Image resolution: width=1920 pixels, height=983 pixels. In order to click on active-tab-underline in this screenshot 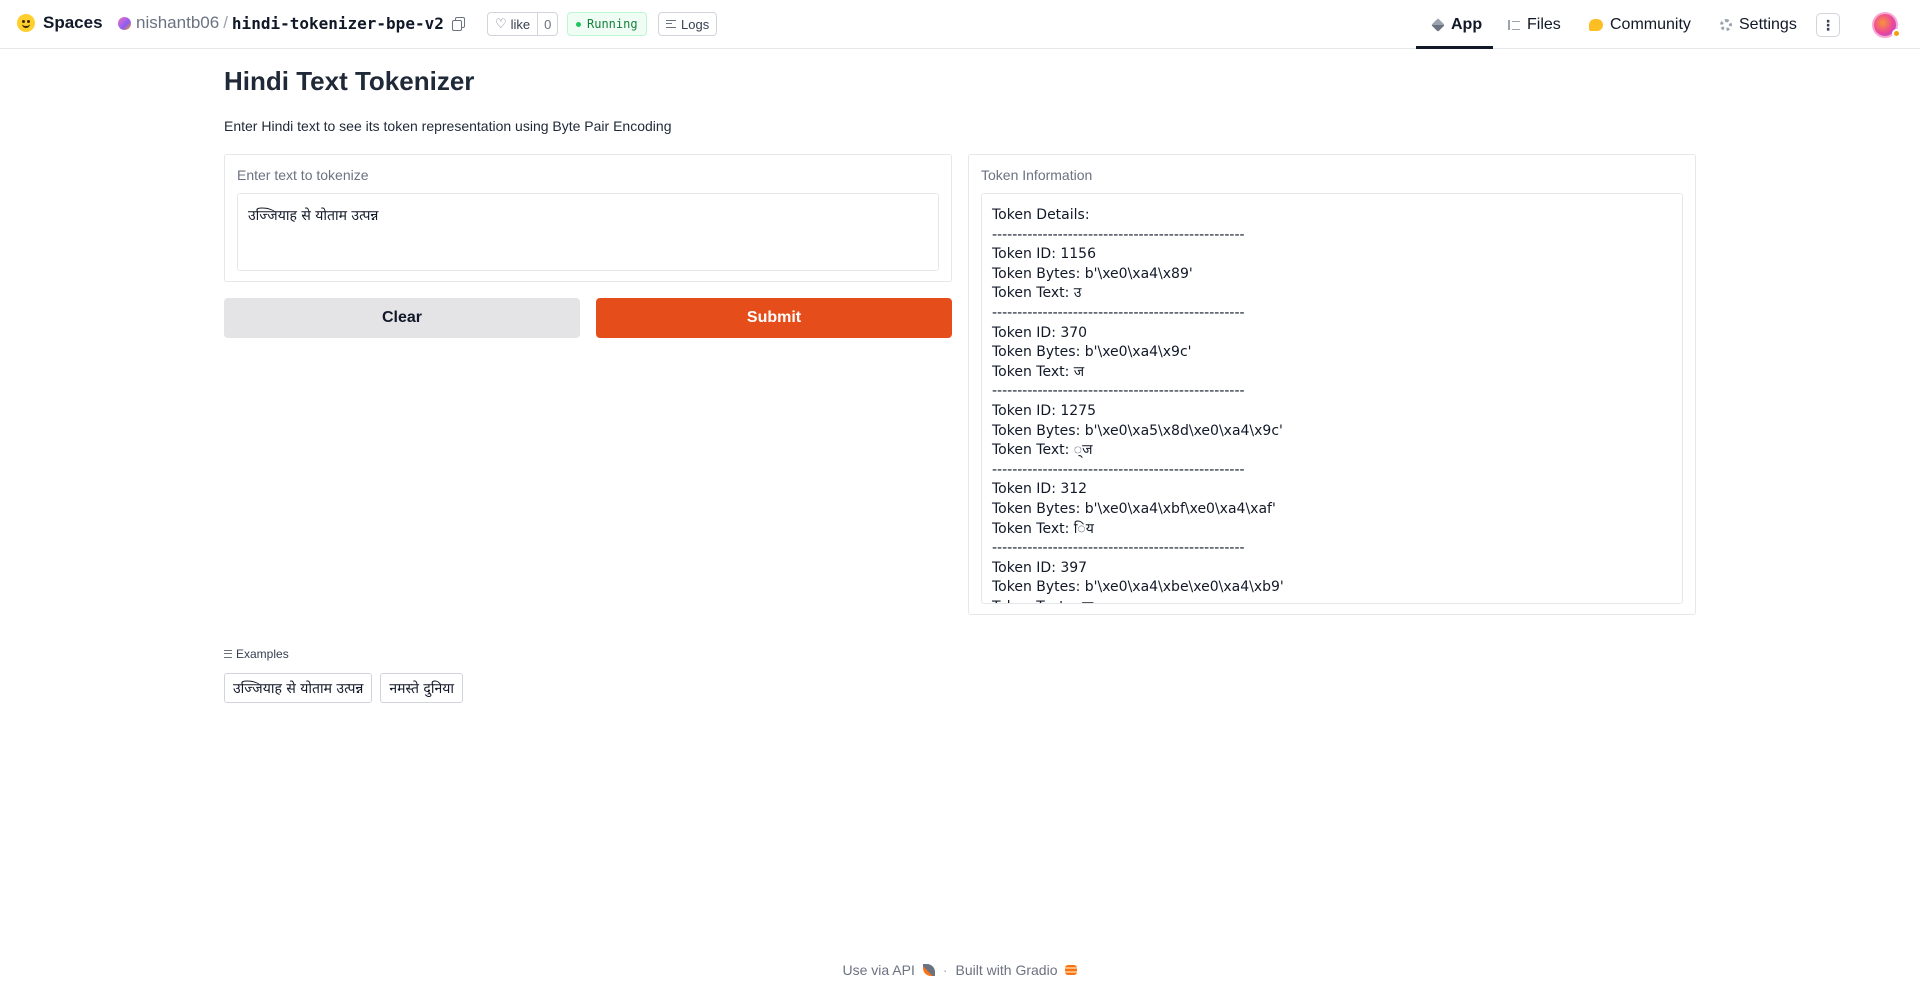, I will do `click(1454, 47)`.